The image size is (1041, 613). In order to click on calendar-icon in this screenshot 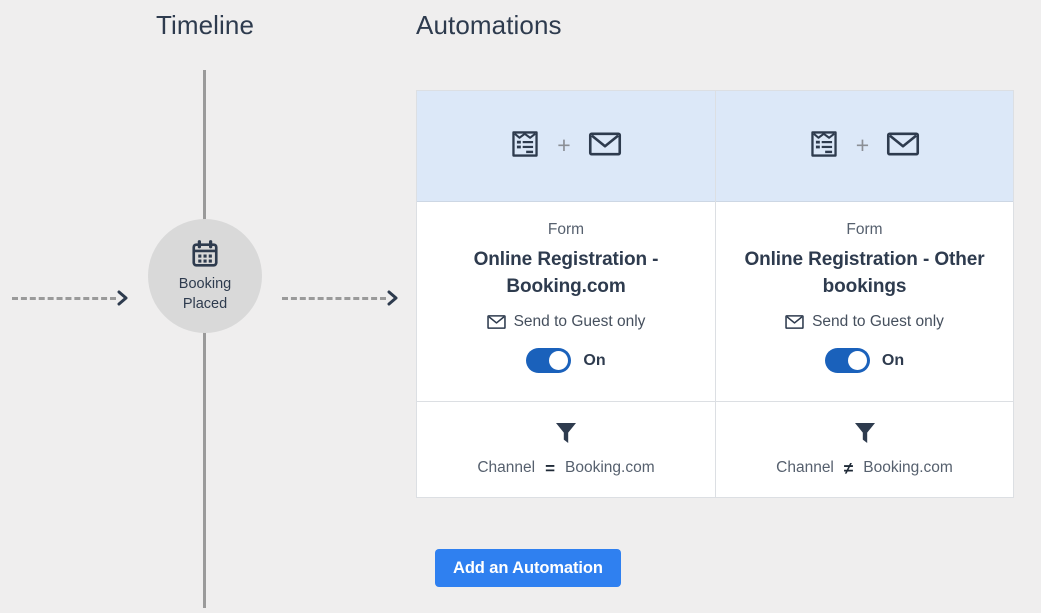, I will do `click(205, 254)`.